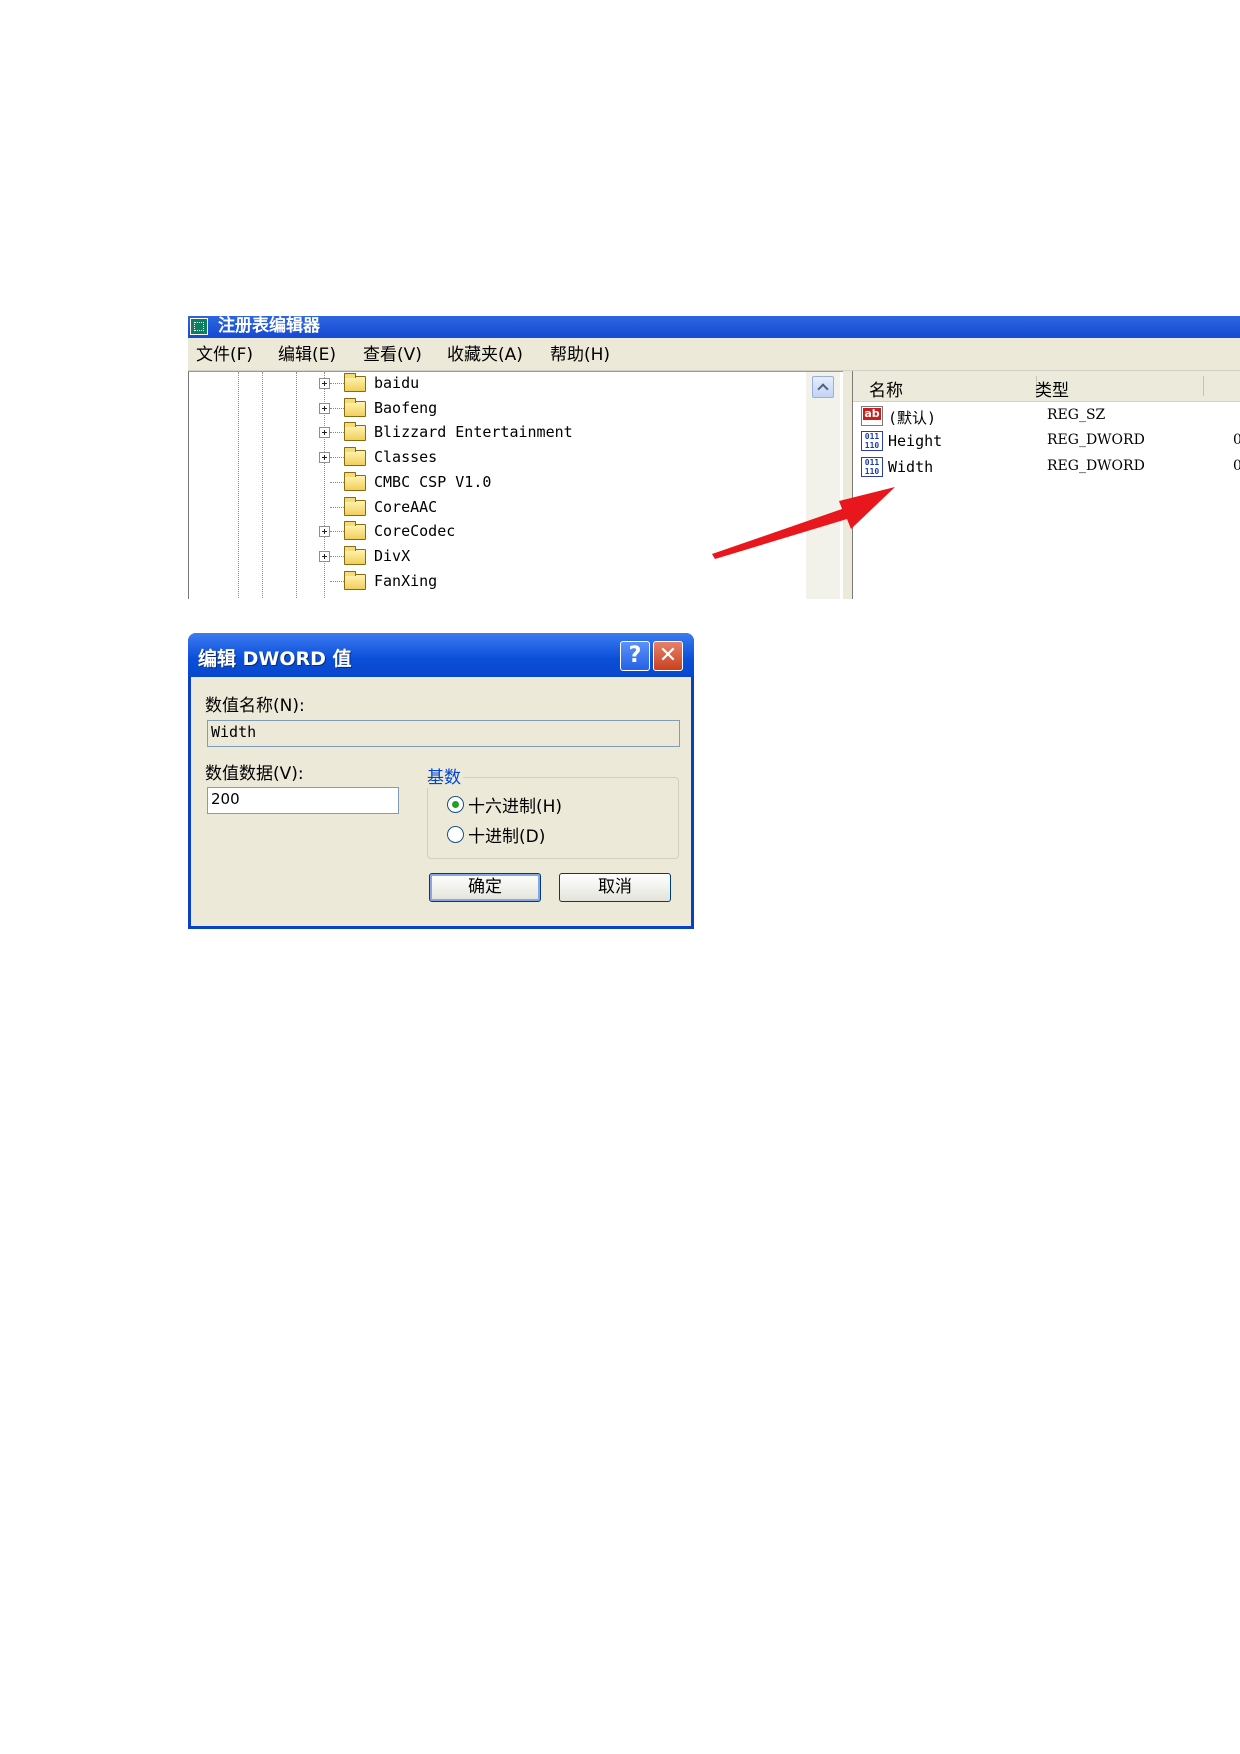 Image resolution: width=1240 pixels, height=1754 pixels. What do you see at coordinates (823, 387) in the screenshot?
I see `scroll-up-button` at bounding box center [823, 387].